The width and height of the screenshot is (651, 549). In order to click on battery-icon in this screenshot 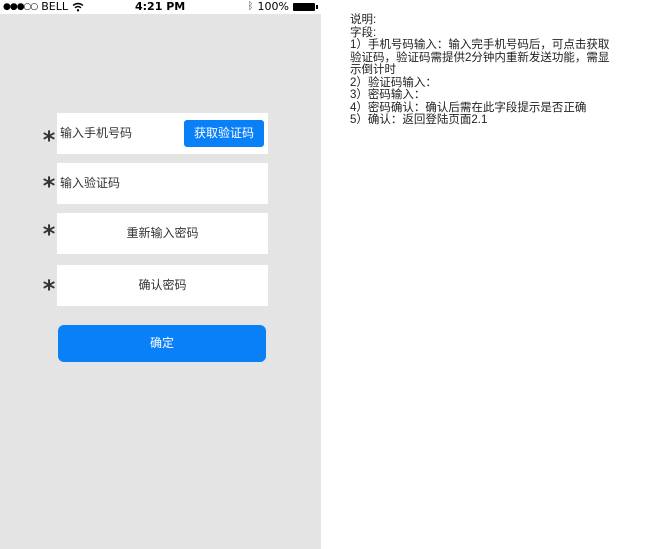, I will do `click(305, 7)`.